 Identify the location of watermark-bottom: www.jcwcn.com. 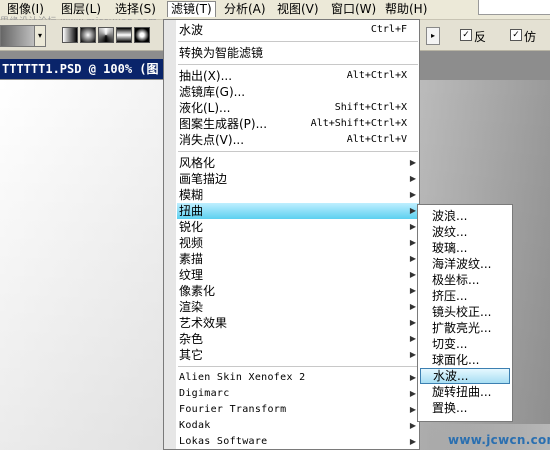
(490, 437).